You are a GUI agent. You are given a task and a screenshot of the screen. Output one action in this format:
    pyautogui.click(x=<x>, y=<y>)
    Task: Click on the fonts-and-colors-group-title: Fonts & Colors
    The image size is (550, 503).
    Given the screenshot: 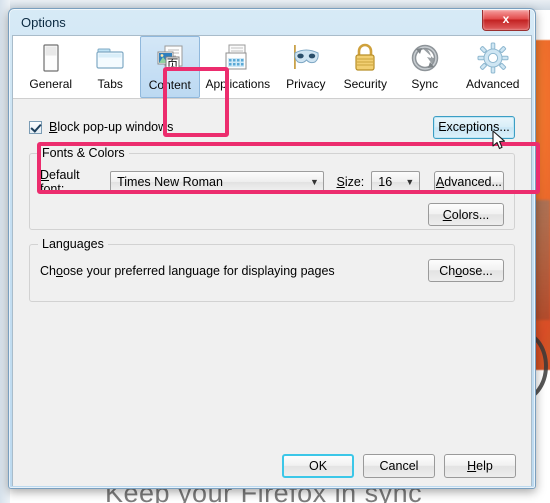 What is the action you would take?
    pyautogui.click(x=83, y=153)
    